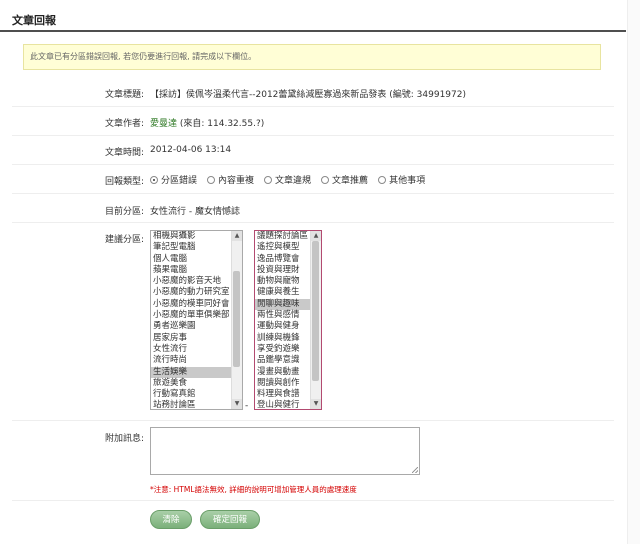 This screenshot has width=640, height=544. I want to click on category-option: 居家房事, so click(191, 338).